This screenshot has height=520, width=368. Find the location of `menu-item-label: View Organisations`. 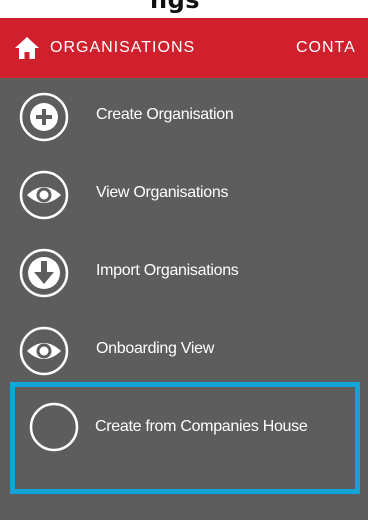

menu-item-label: View Organisations is located at coordinates (162, 192).